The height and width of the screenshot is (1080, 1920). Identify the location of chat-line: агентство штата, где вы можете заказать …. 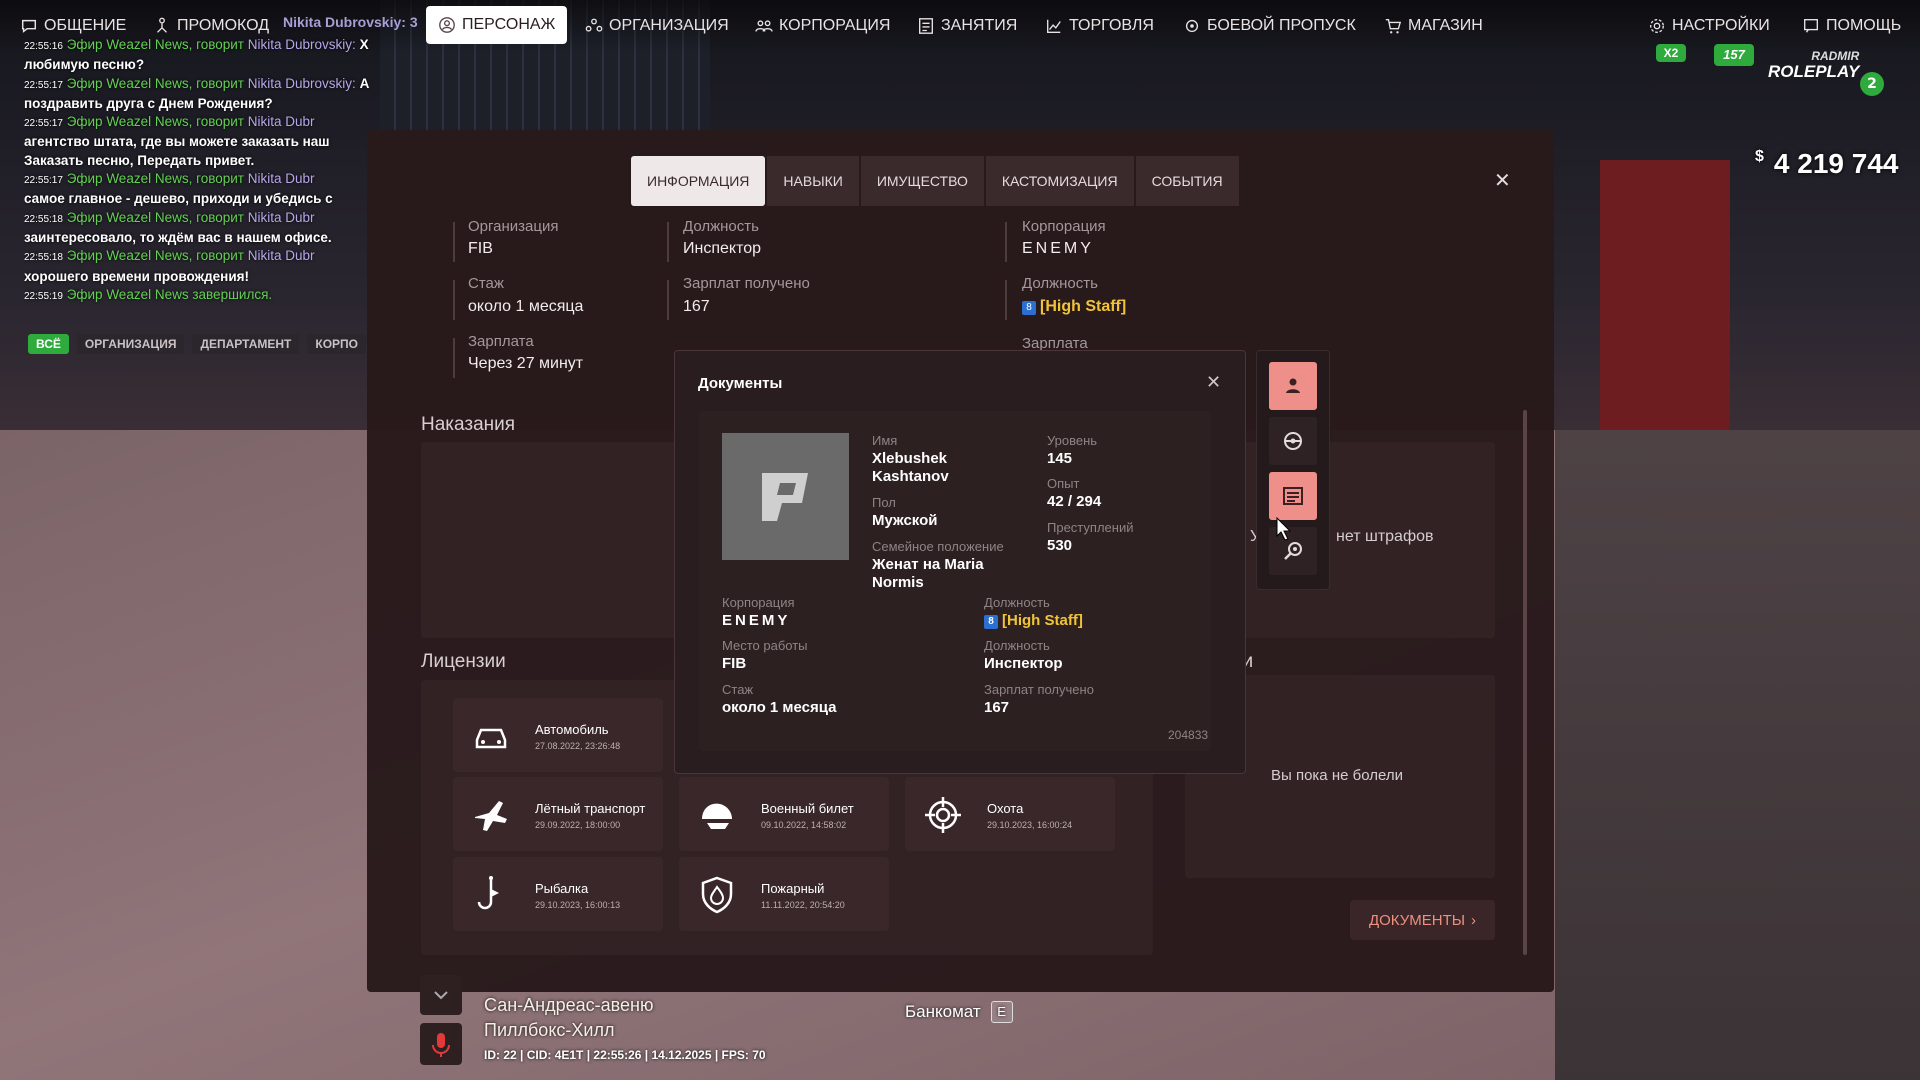
(196, 142).